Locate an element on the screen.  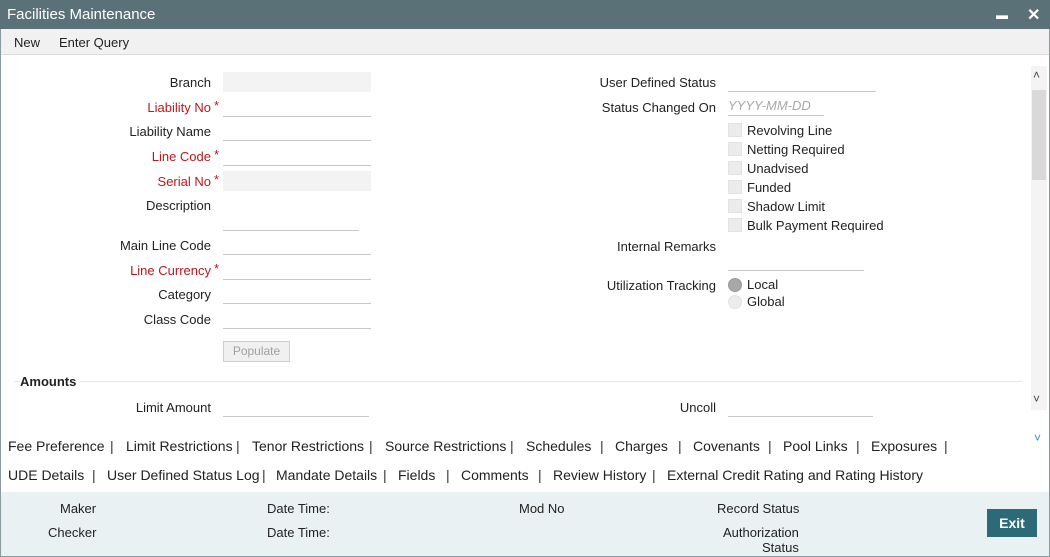
unadvised-checkbox is located at coordinates (735, 168).